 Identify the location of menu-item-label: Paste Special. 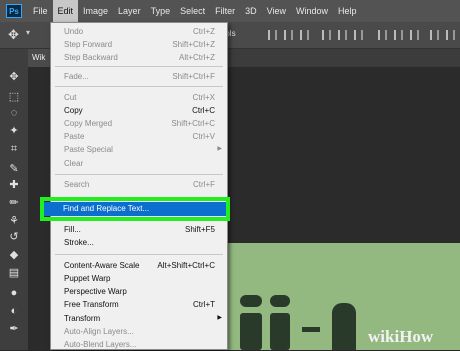
(88, 149).